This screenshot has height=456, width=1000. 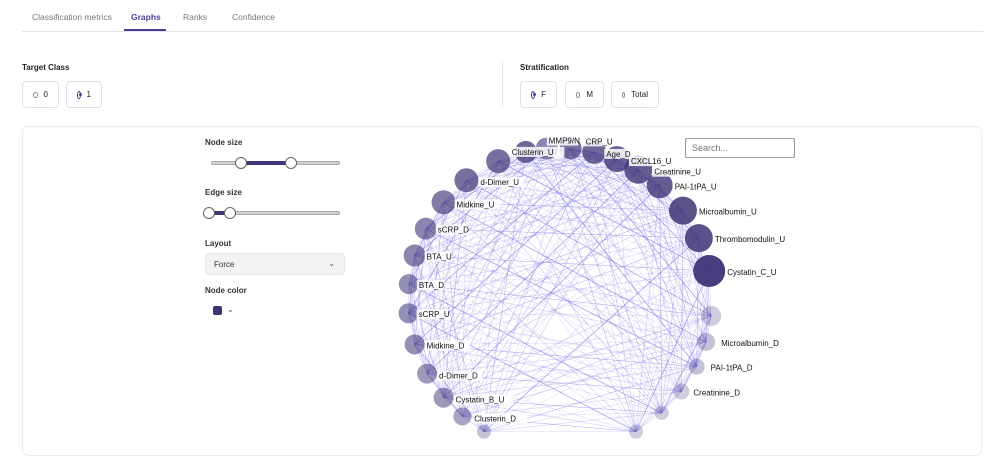 I want to click on graph-node-label: MMP9/N, so click(x=564, y=141).